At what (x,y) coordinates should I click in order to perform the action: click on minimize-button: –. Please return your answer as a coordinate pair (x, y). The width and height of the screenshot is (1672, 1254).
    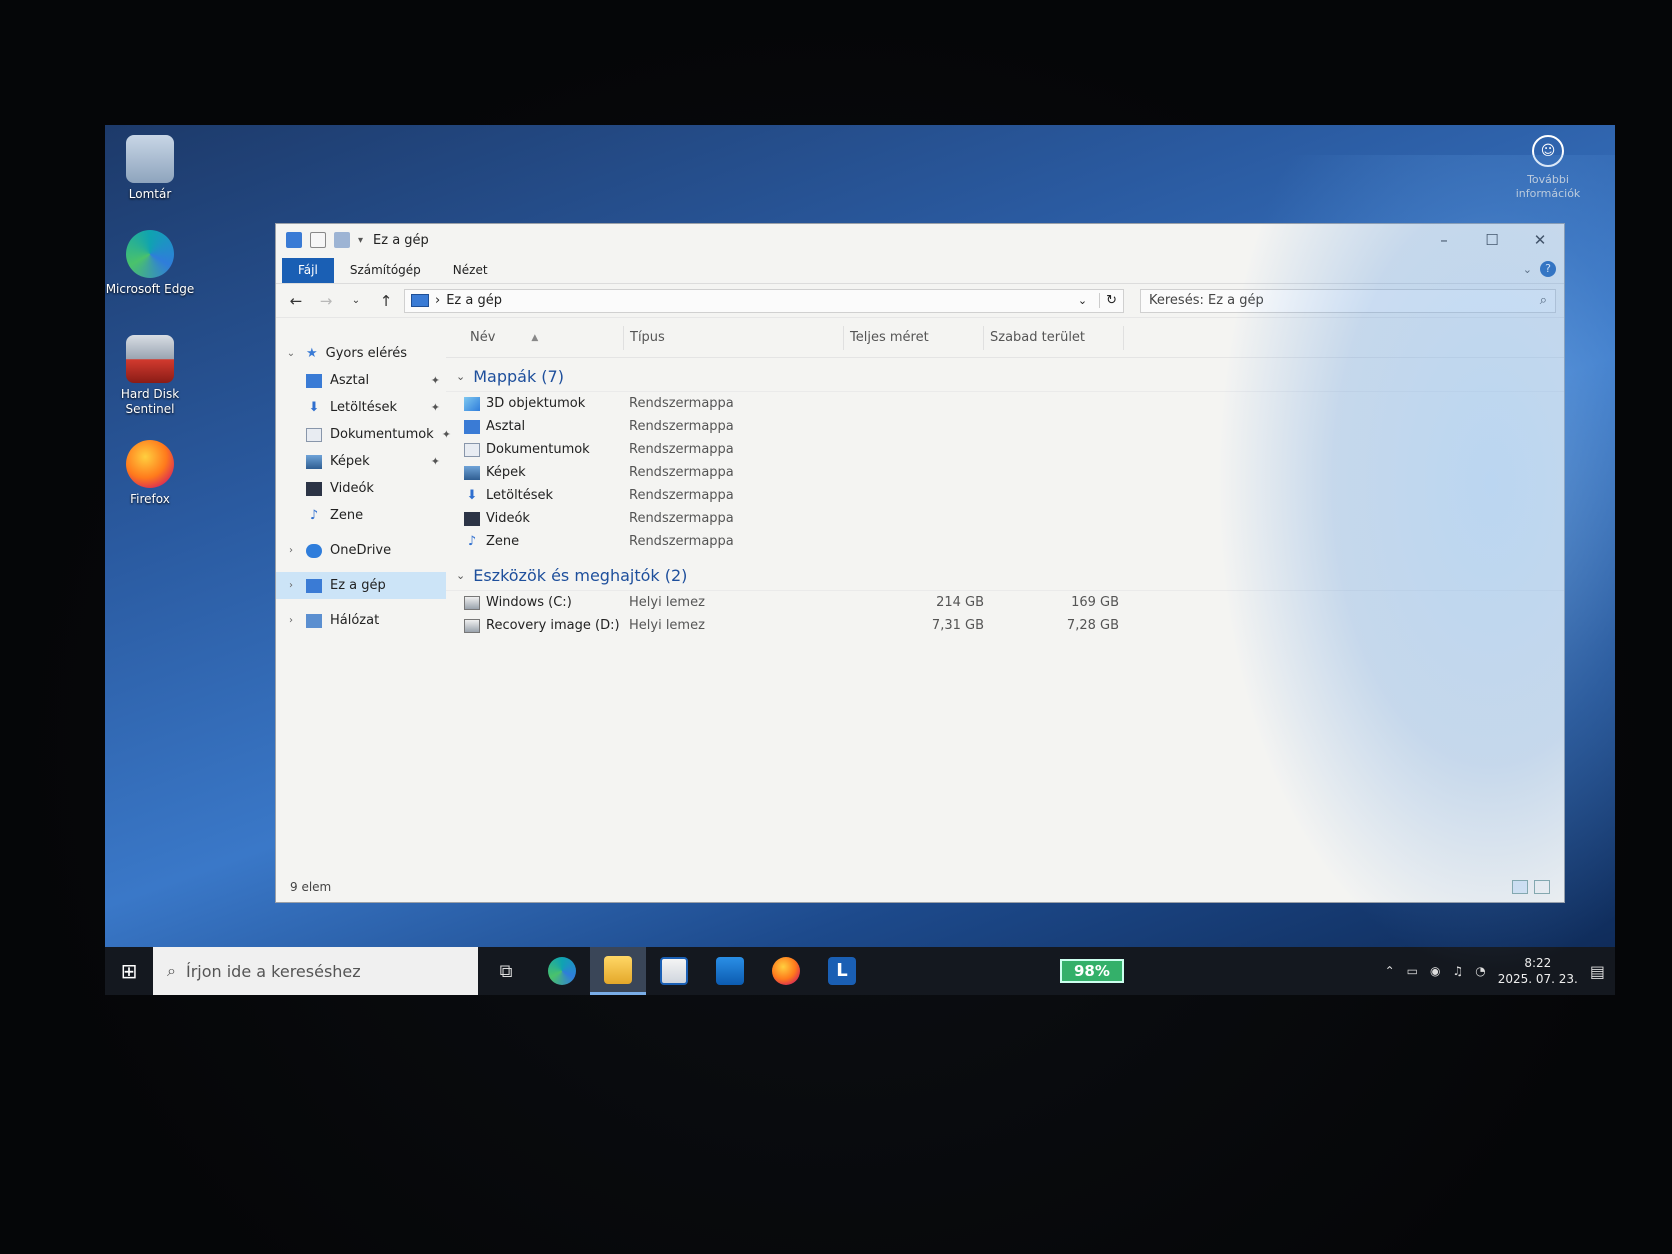
    Looking at the image, I should click on (1444, 240).